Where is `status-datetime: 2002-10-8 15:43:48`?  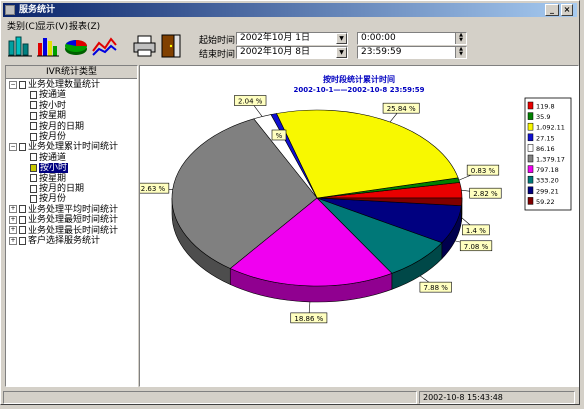
status-datetime: 2002-10-8 15:43:48 is located at coordinates (497, 397).